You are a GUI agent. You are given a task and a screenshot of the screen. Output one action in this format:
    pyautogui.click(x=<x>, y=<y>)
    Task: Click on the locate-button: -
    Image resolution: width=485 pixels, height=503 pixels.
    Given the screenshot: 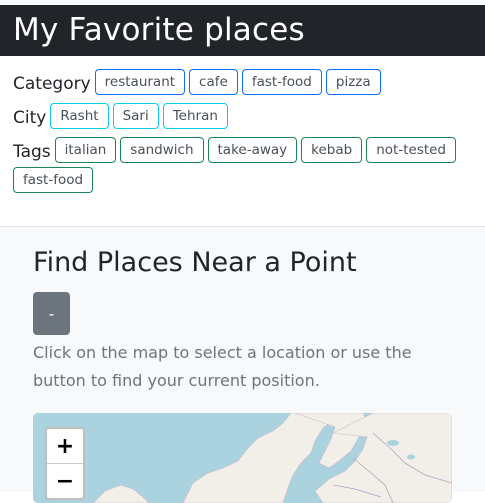 What is the action you would take?
    pyautogui.click(x=51, y=313)
    